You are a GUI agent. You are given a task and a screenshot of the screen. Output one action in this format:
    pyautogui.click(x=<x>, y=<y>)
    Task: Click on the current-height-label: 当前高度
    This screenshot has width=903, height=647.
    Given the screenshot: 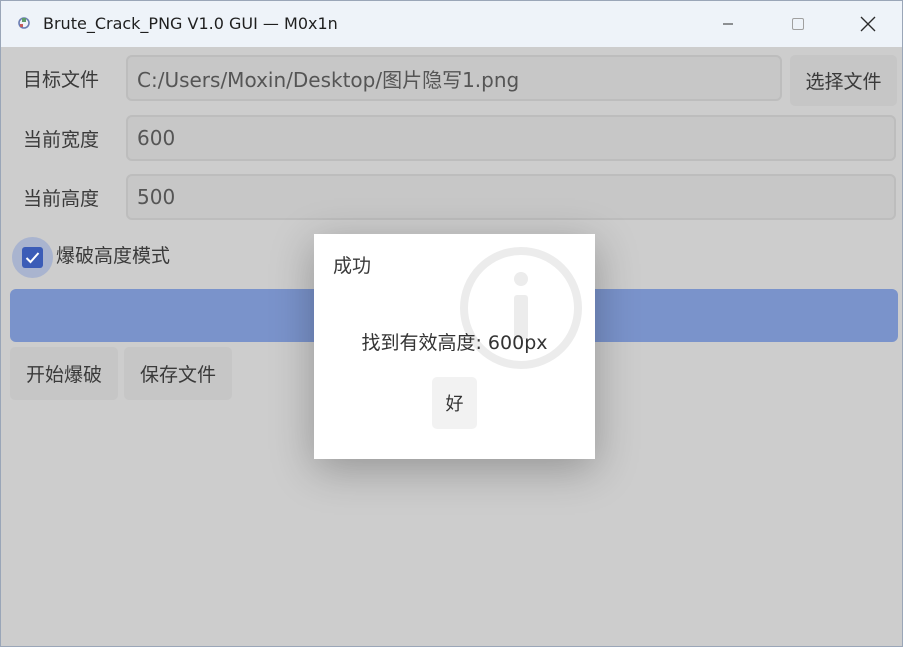 What is the action you would take?
    pyautogui.click(x=61, y=199)
    